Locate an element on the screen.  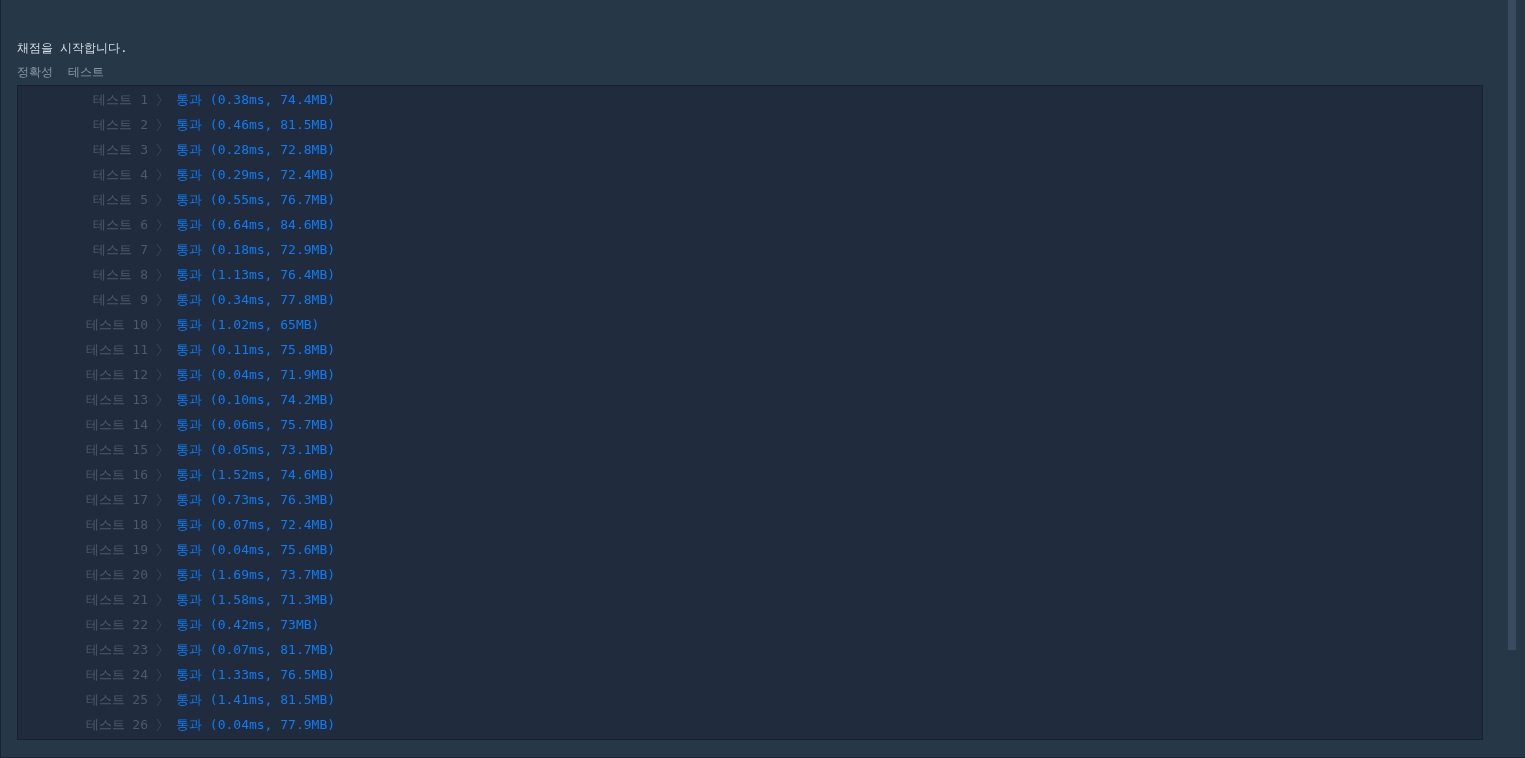
test-result: 통과 (0.07ms, 81.7MB) is located at coordinates (256, 649).